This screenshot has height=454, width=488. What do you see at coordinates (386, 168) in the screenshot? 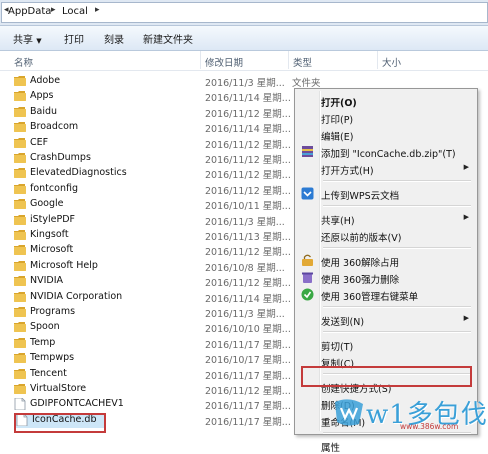
I see `menu-item: 打开方式(H) ▶` at bounding box center [386, 168].